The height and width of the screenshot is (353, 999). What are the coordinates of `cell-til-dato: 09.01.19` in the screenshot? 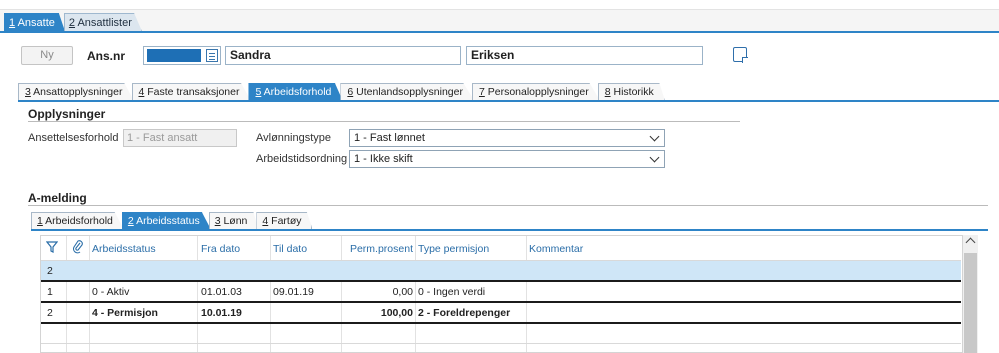 It's located at (293, 292).